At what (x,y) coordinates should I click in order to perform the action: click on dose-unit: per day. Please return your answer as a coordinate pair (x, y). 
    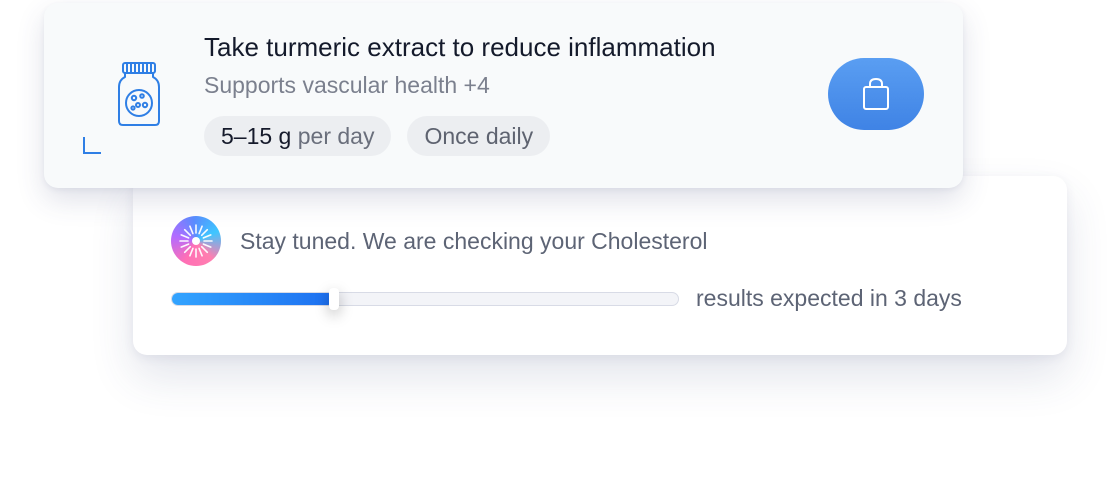
    Looking at the image, I should click on (336, 136).